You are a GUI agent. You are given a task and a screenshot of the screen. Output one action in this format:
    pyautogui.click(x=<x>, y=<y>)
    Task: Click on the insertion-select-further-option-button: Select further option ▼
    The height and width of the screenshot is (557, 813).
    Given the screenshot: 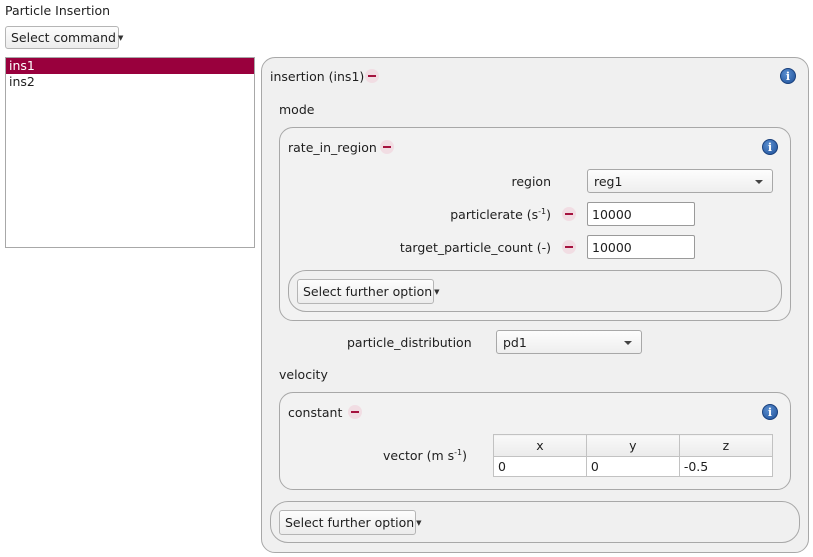 What is the action you would take?
    pyautogui.click(x=350, y=522)
    